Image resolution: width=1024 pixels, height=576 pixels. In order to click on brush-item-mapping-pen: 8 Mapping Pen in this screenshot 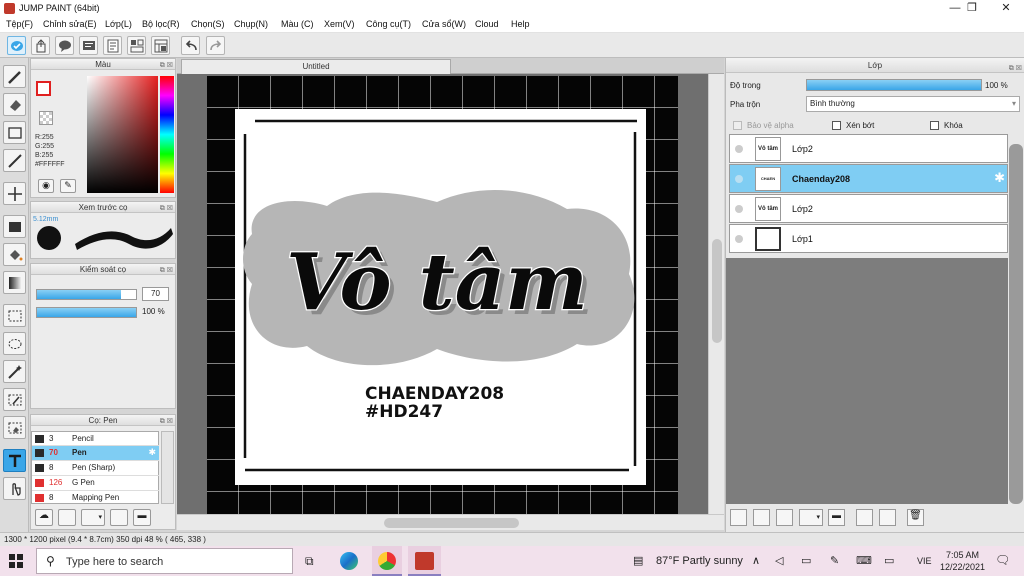, I will do `click(95, 498)`.